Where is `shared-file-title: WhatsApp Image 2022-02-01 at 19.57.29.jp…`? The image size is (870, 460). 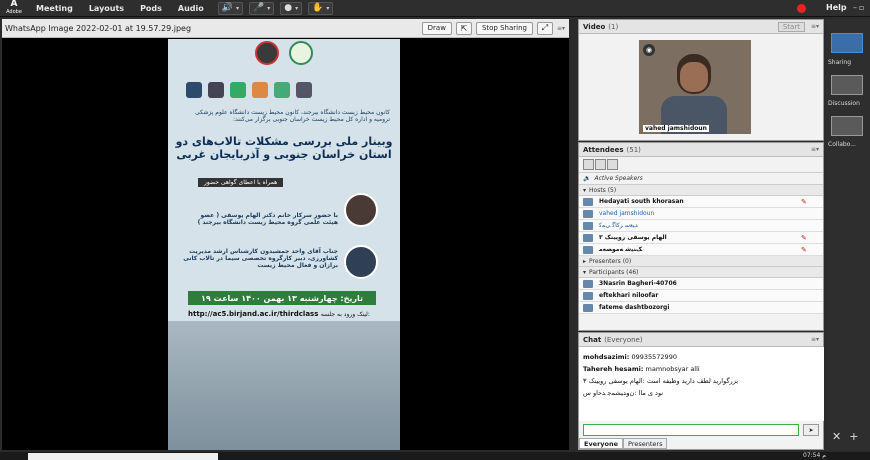
shared-file-title: WhatsApp Image 2022-02-01 at 19.57.29.jp… is located at coordinates (98, 28).